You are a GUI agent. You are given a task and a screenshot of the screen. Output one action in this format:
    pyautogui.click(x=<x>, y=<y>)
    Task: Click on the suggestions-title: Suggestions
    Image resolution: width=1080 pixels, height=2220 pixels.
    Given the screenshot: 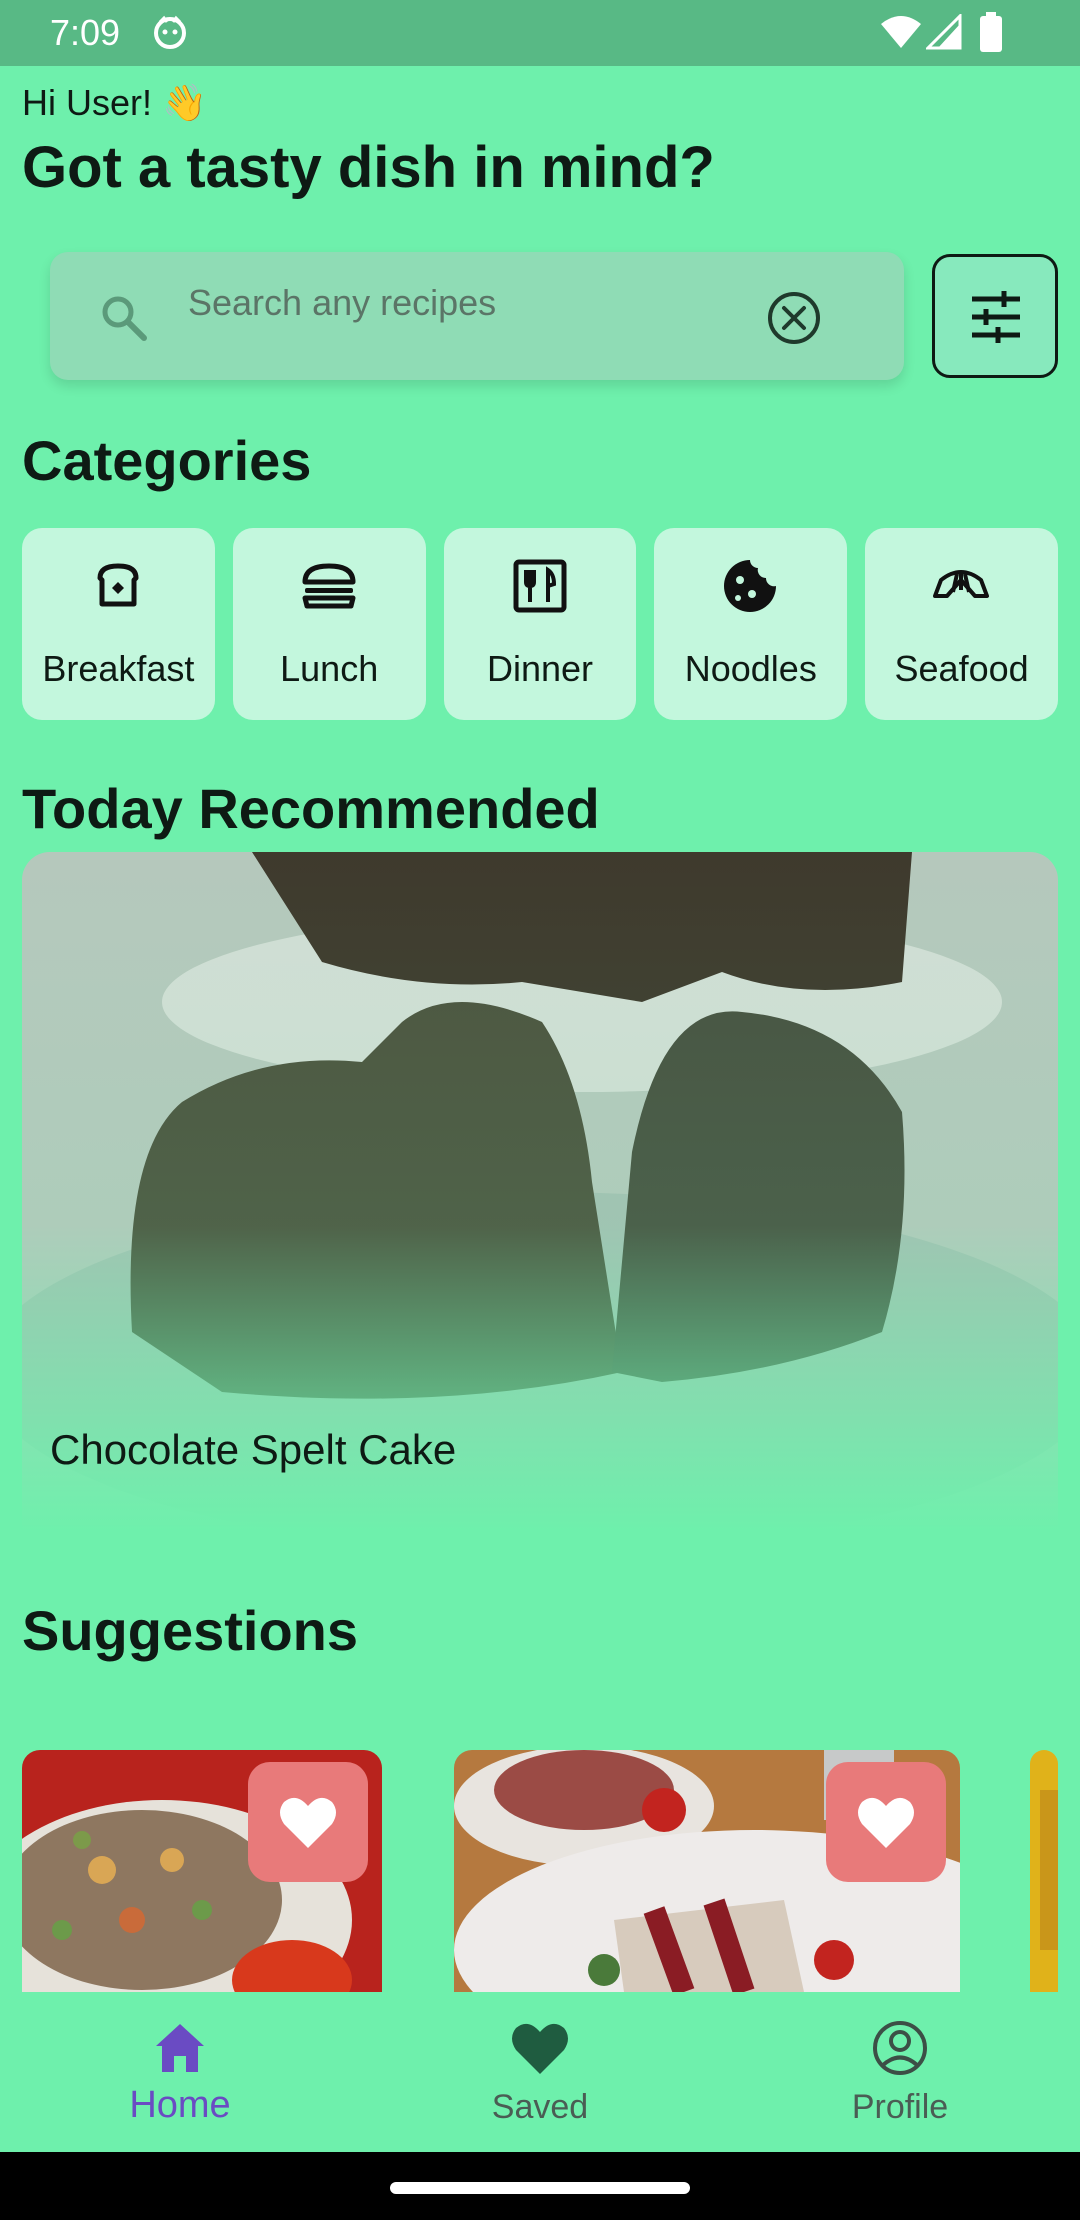 What is the action you would take?
    pyautogui.click(x=190, y=1630)
    